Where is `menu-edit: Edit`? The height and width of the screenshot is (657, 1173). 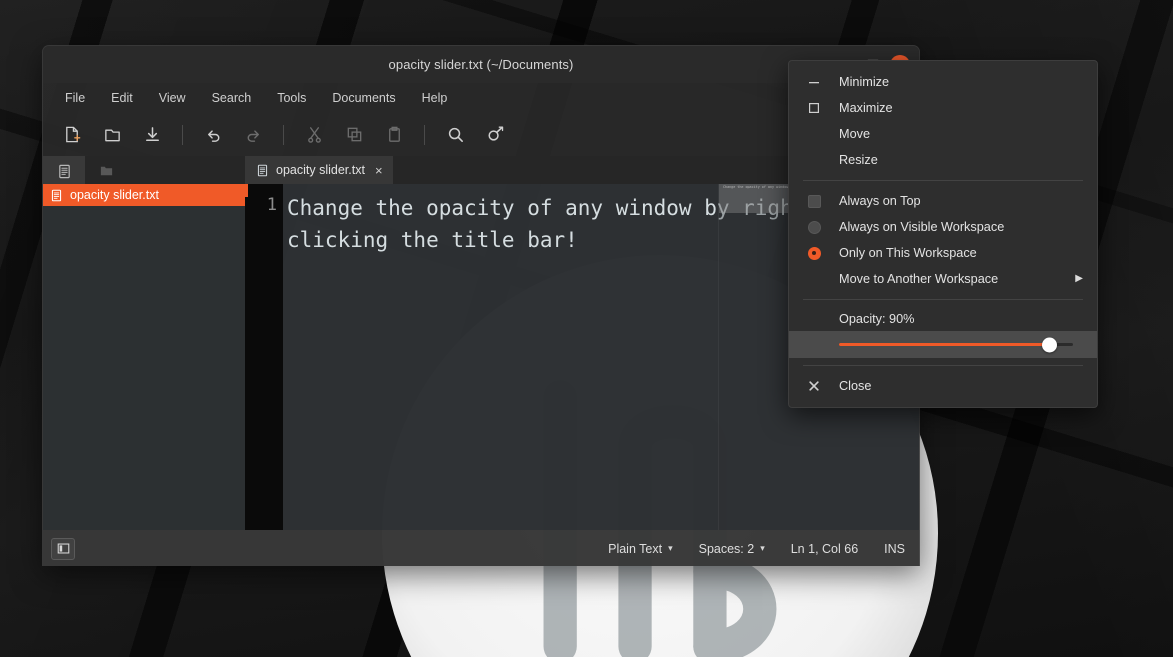
menu-edit: Edit is located at coordinates (122, 98).